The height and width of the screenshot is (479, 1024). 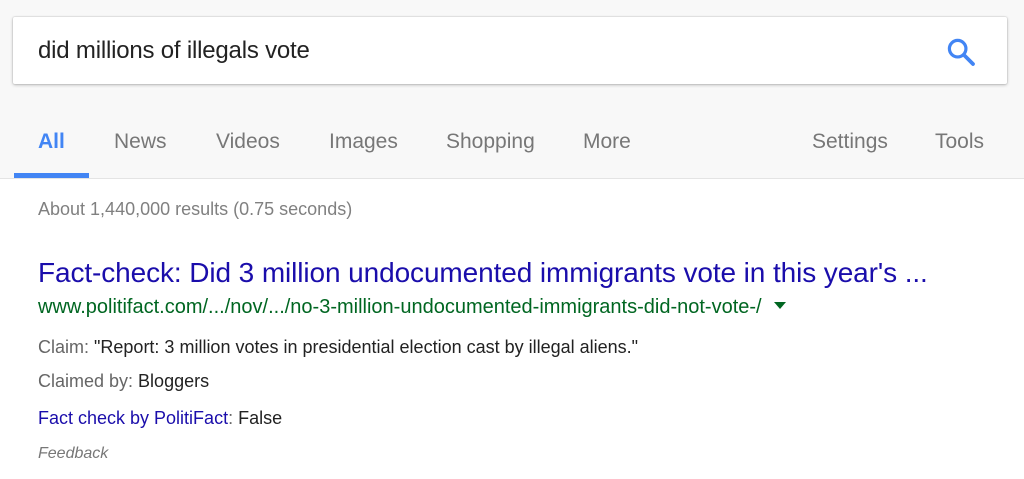 What do you see at coordinates (248, 143) in the screenshot?
I see `tab-videos: Videos` at bounding box center [248, 143].